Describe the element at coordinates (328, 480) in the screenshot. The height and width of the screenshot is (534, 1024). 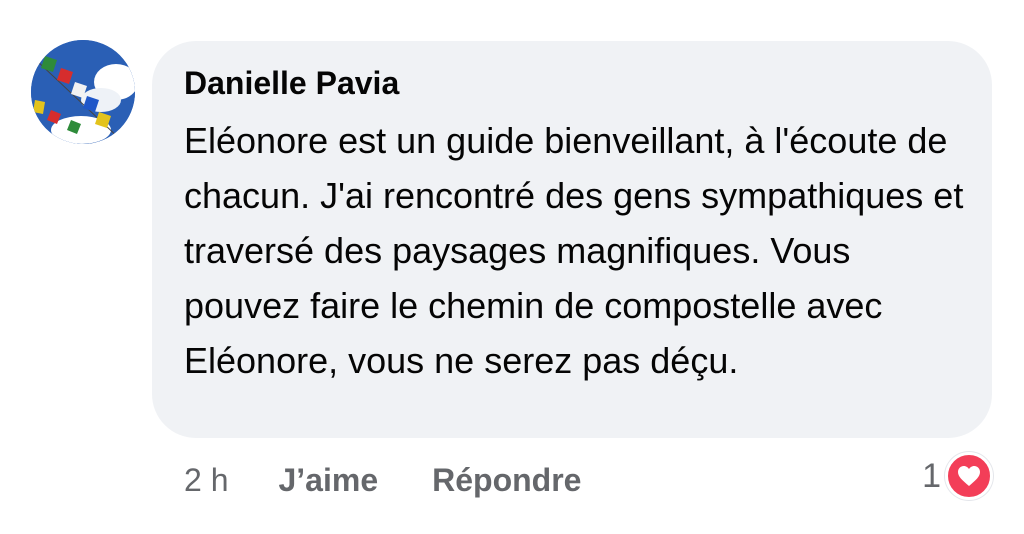
I see `like-button: J’aime` at that location.